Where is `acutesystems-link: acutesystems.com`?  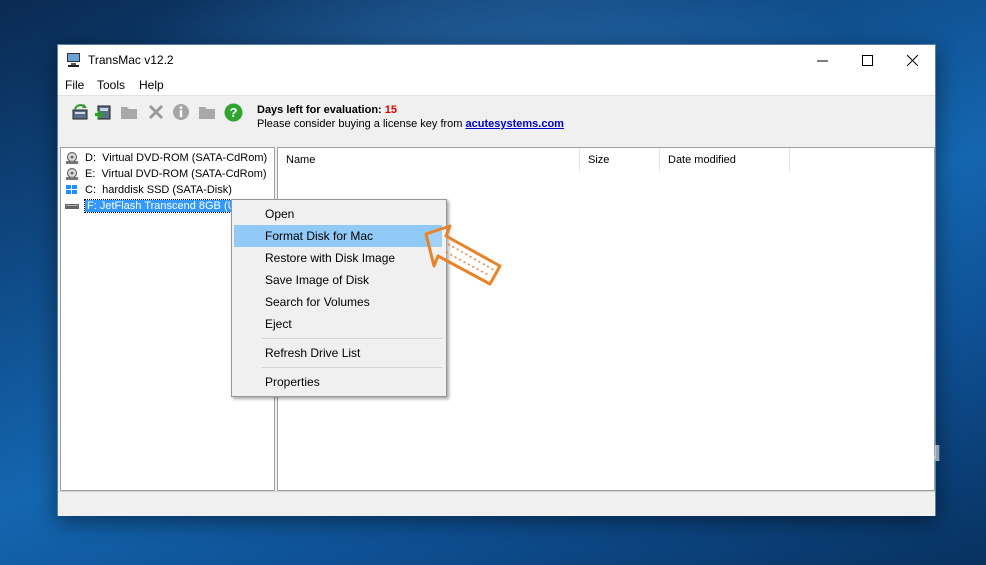
acutesystems-link: acutesystems.com is located at coordinates (515, 124).